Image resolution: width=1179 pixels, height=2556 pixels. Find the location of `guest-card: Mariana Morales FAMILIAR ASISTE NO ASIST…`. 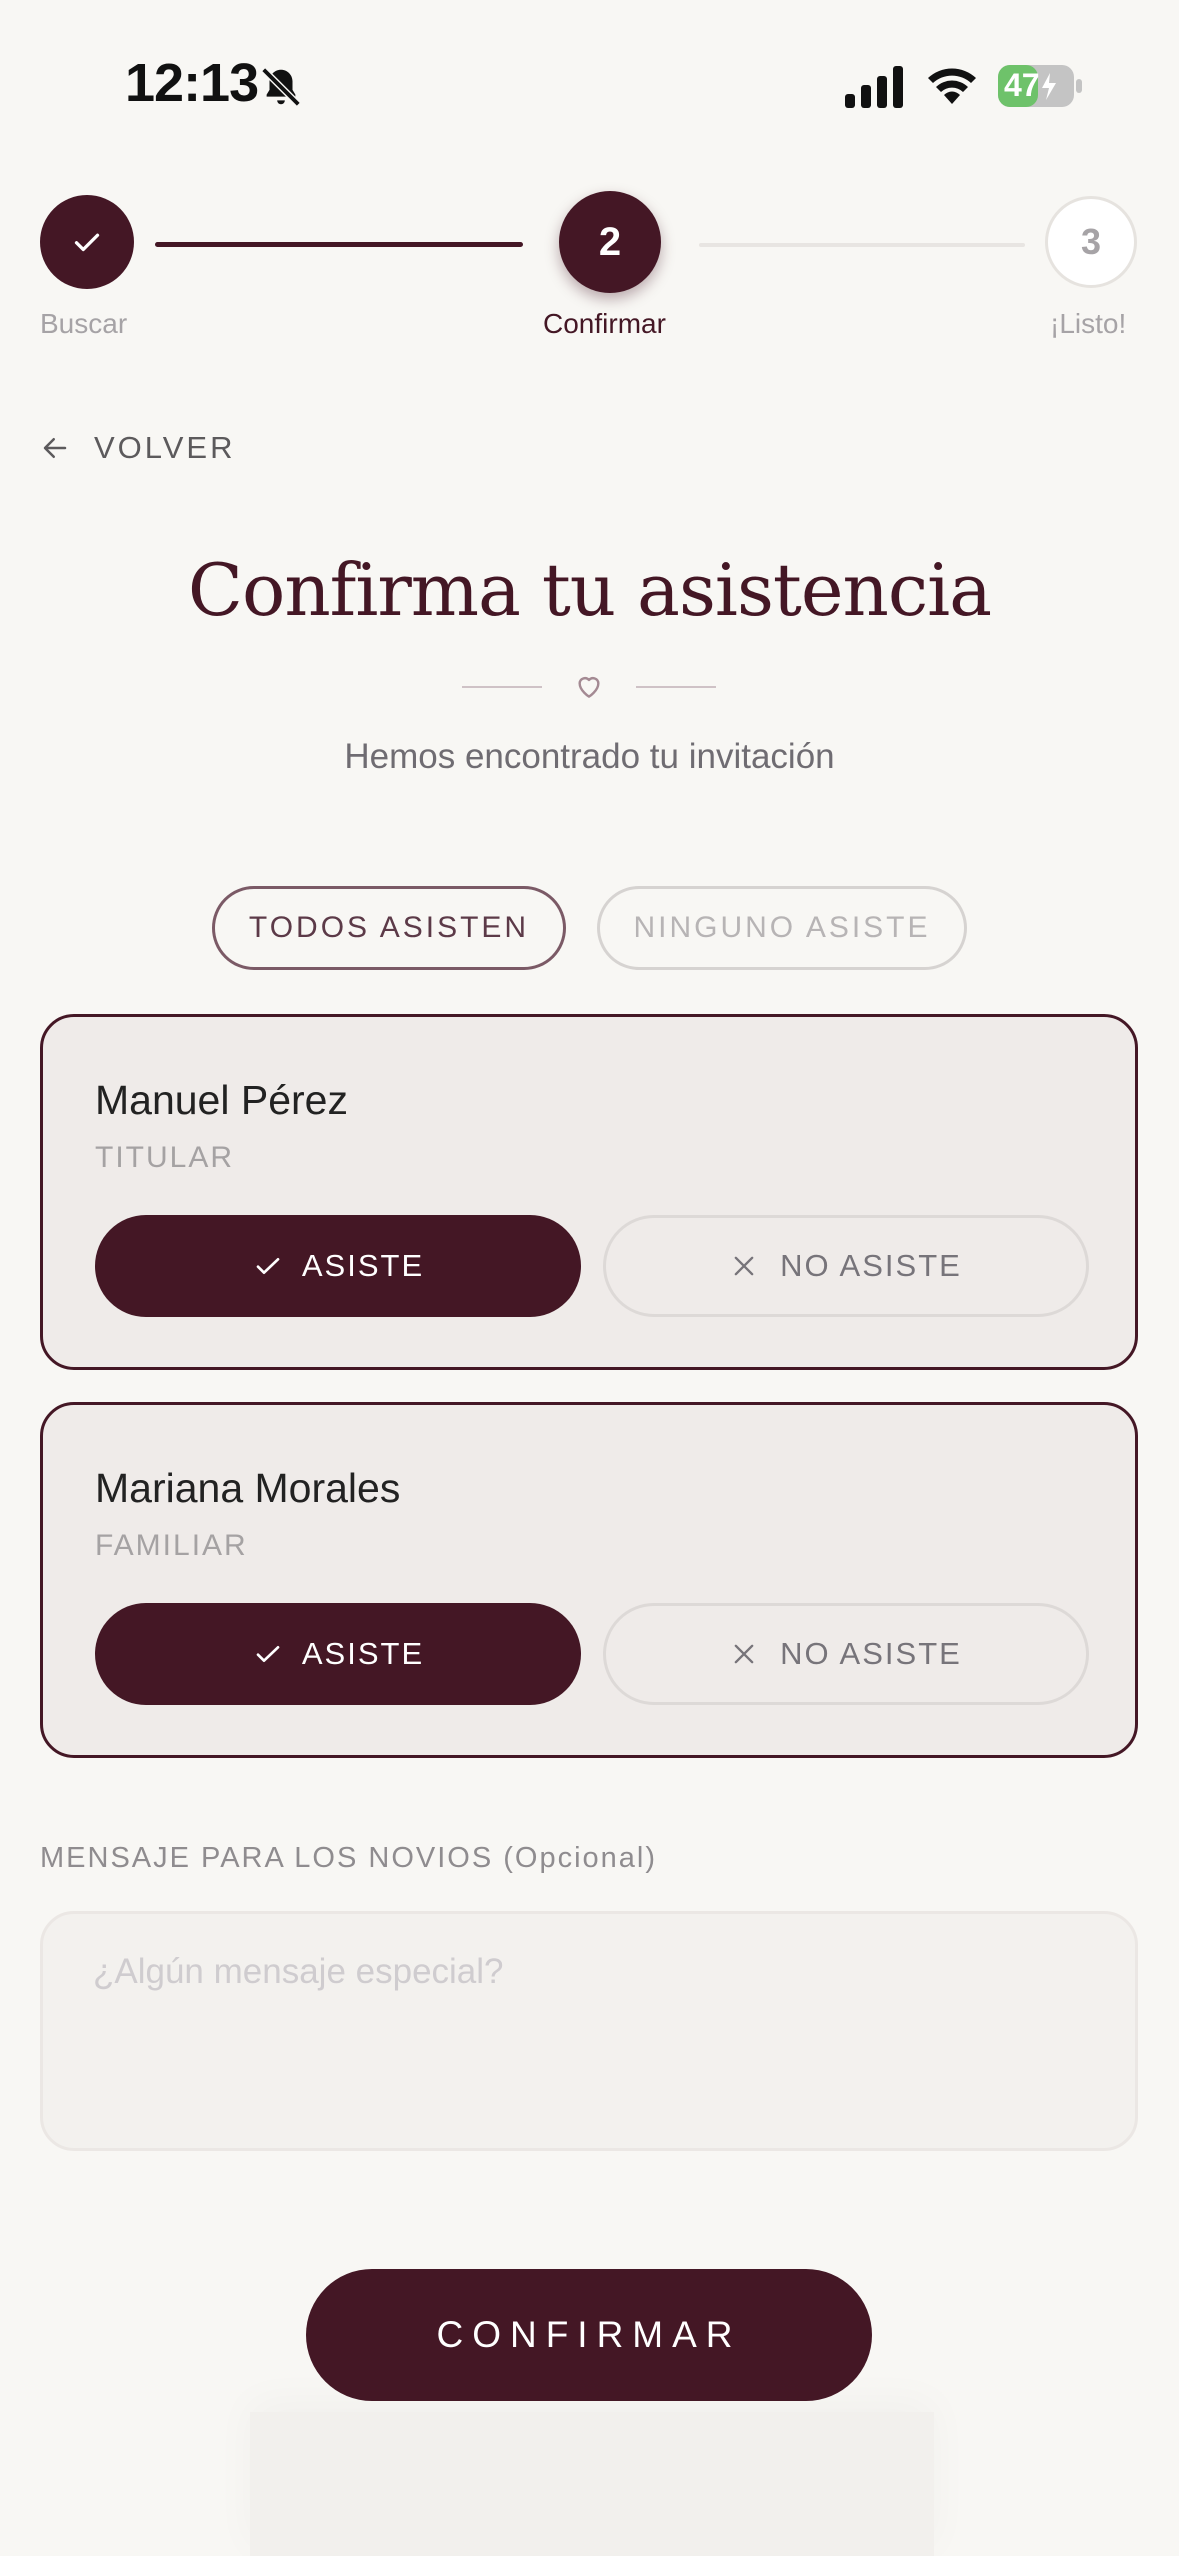

guest-card: Mariana Morales FAMILIAR ASISTE NO ASIST… is located at coordinates (589, 1580).